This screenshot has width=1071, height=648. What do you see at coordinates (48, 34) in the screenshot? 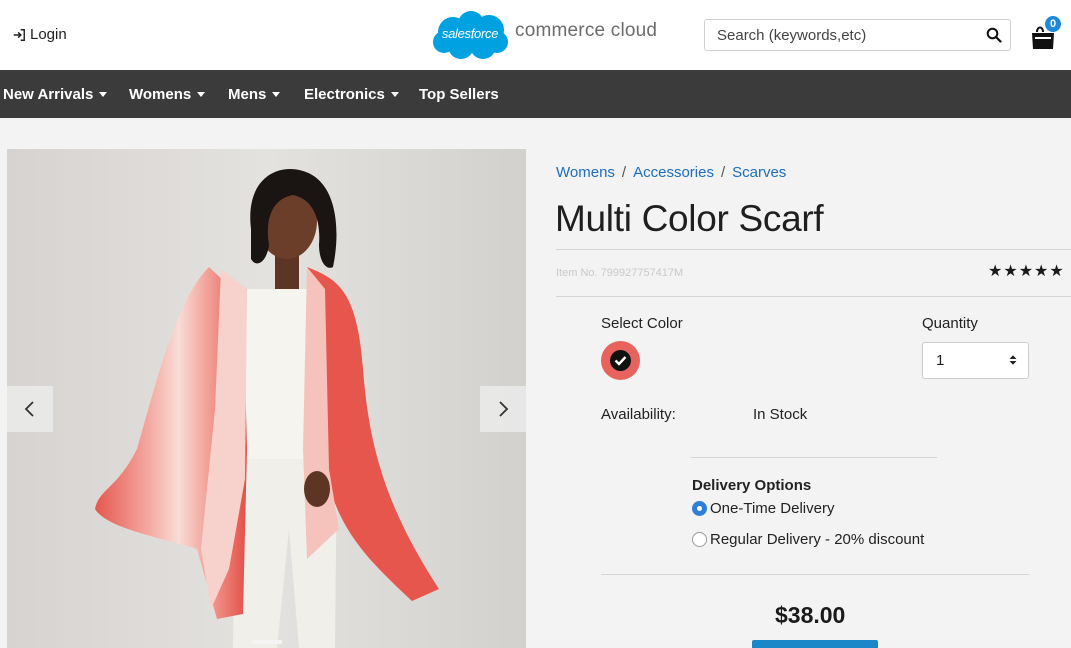
I see `login-label: Login` at bounding box center [48, 34].